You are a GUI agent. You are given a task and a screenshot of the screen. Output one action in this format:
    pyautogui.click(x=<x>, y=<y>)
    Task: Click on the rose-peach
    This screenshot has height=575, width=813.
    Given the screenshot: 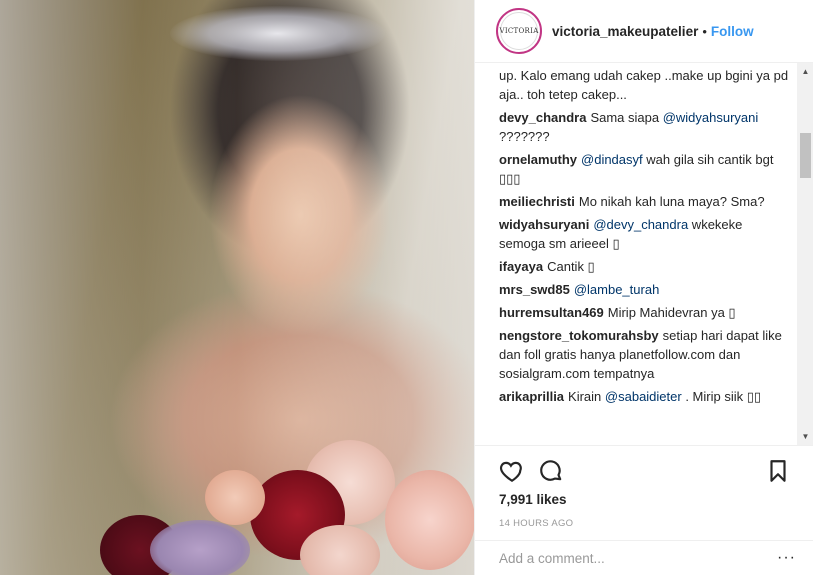 What is the action you would take?
    pyautogui.click(x=235, y=497)
    